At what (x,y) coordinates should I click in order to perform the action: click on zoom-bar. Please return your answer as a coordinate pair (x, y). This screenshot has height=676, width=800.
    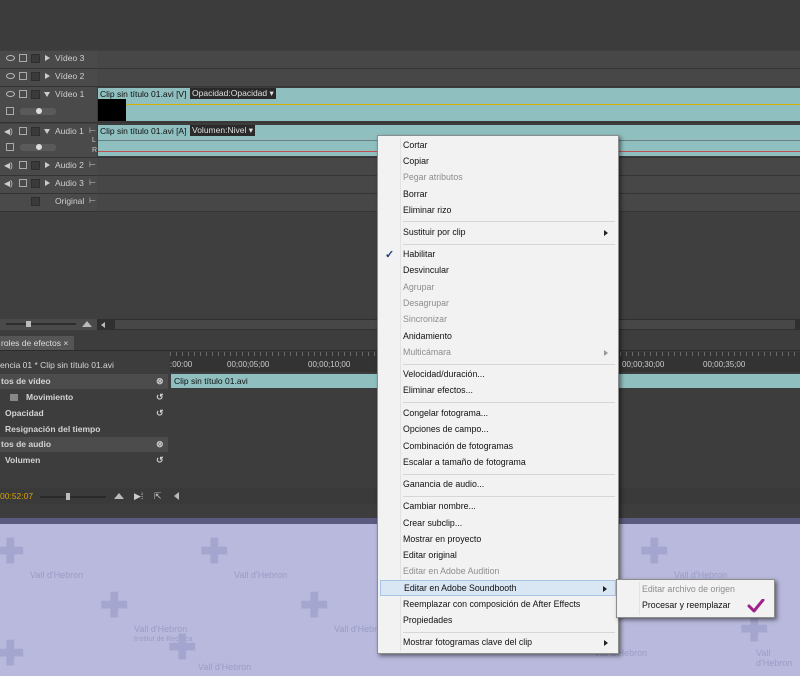
    Looking at the image, I should click on (48, 324).